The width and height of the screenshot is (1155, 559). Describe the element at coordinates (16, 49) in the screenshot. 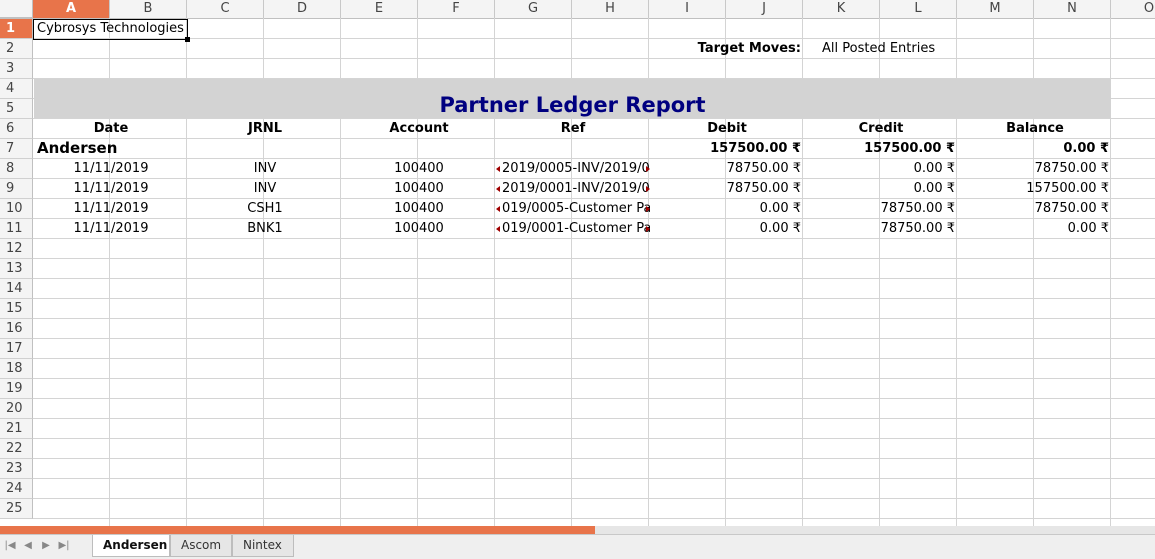

I see `row-header-2: 2` at that location.